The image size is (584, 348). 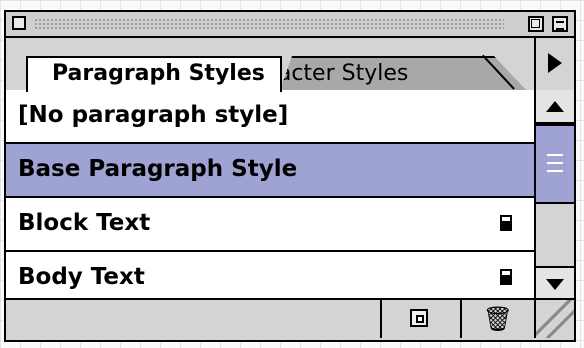 I want to click on palette-bottom-bar: 🗑, so click(x=290, y=319).